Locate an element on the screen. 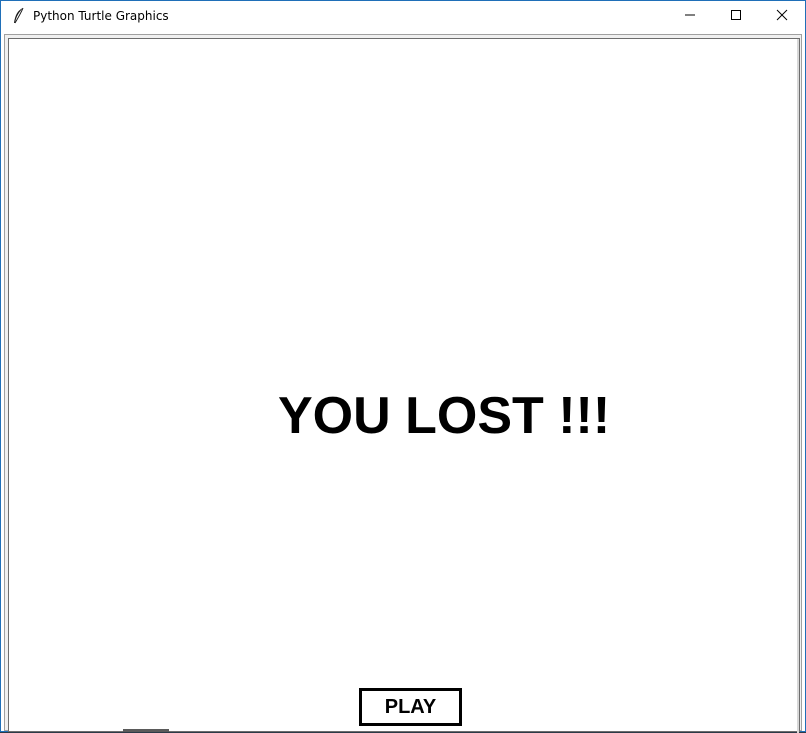  window-title: Python Turtle Graphics is located at coordinates (101, 16).